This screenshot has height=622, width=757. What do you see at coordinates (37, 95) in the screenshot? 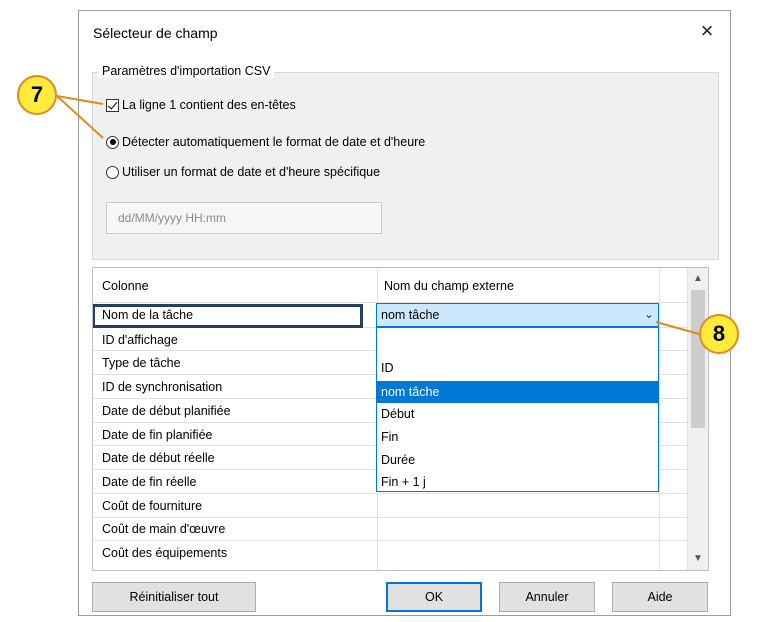
I see `callout-badge-7: 7` at bounding box center [37, 95].